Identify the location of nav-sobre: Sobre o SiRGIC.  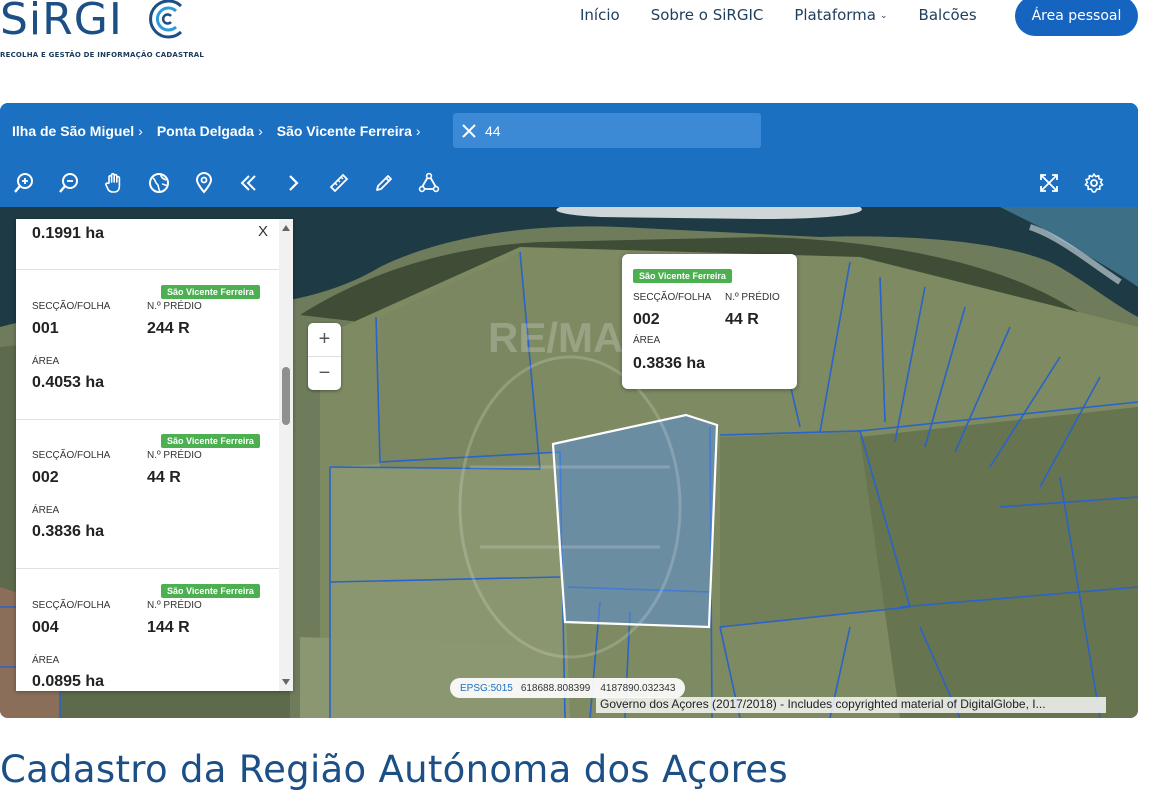
(707, 15).